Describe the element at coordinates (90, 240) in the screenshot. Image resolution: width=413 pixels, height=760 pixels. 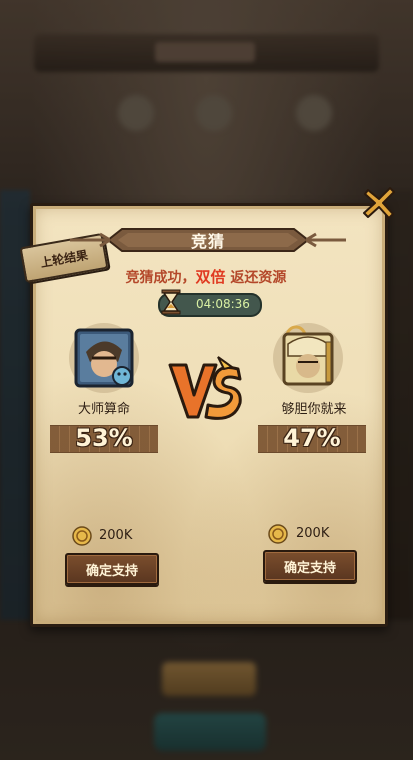
I see `ribbon-ornament-left` at that location.